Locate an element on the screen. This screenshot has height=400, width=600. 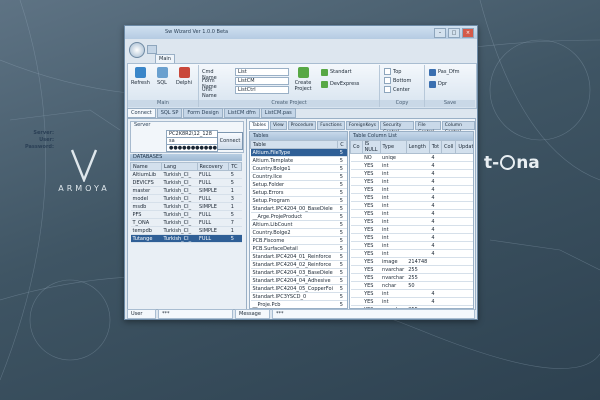
tab-functions: Functions is located at coordinates (331, 125).